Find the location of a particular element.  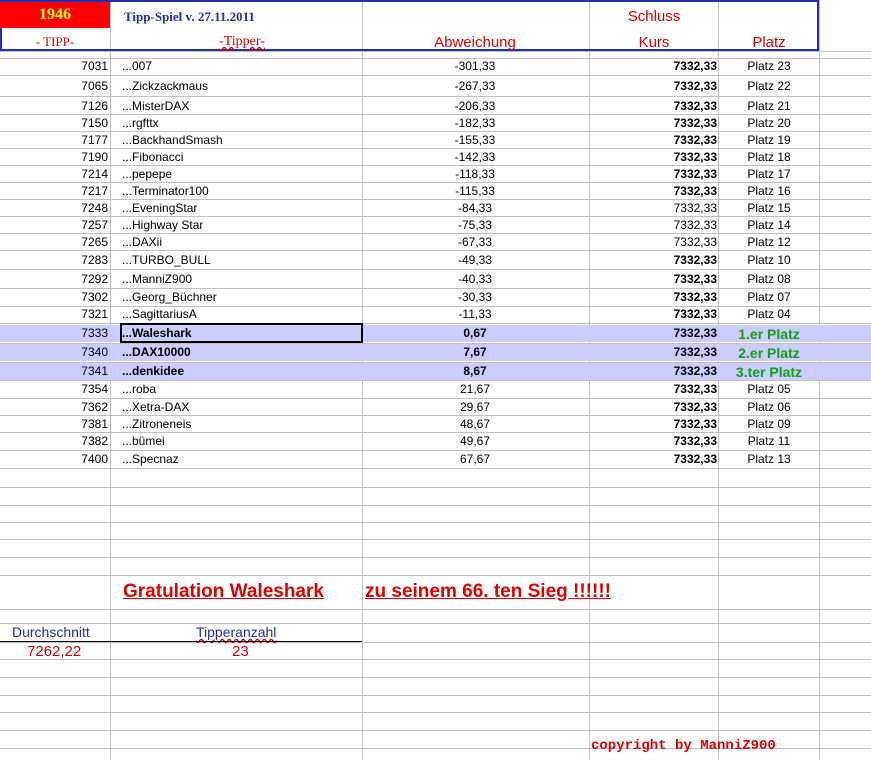

table-row: 7354 ...roba 21,67 7332,33 Platz 05 is located at coordinates (435, 389).